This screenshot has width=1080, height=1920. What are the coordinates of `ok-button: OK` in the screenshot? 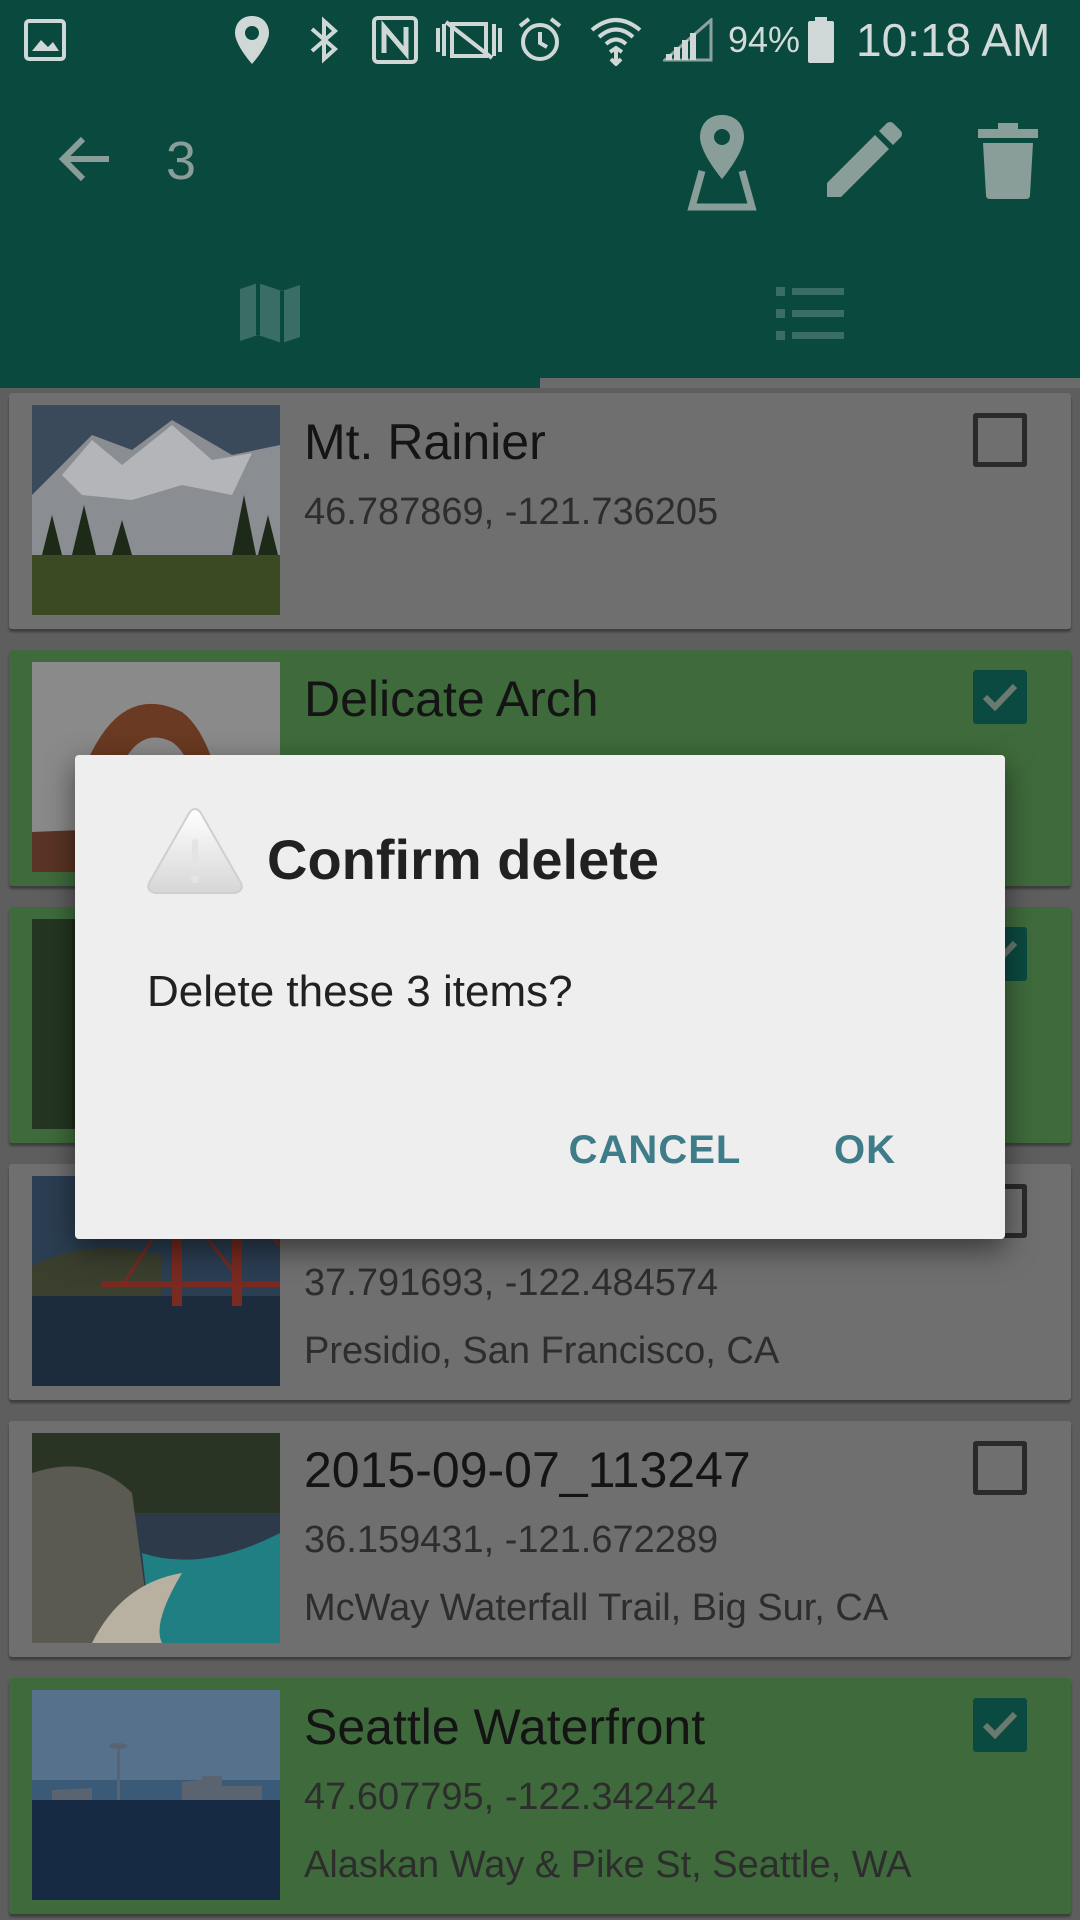 It's located at (865, 1150).